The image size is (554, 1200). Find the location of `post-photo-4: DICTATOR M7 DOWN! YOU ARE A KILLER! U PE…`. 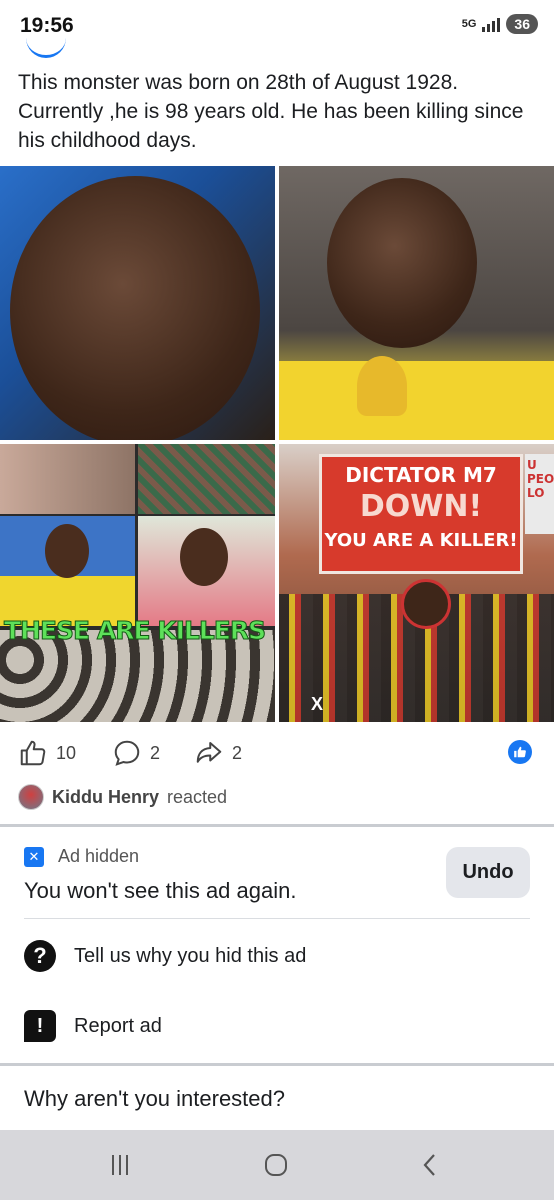

post-photo-4: DICTATOR M7 DOWN! YOU ARE A KILLER! U PE… is located at coordinates (416, 583).